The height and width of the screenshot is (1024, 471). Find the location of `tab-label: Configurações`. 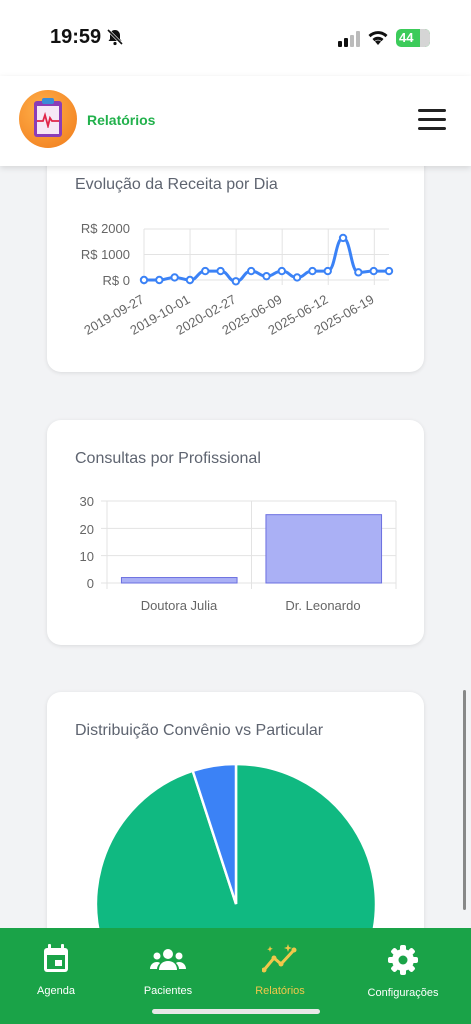

tab-label: Configurações is located at coordinates (403, 993).